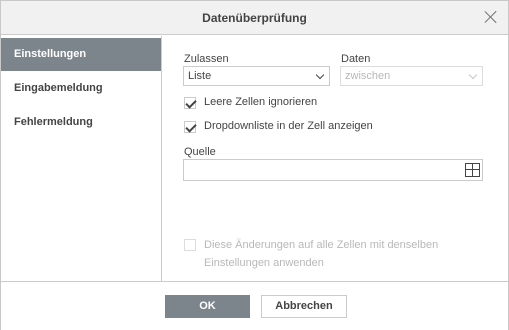 The image size is (509, 330). Describe the element at coordinates (411, 76) in the screenshot. I see `data-select: zwischen` at that location.